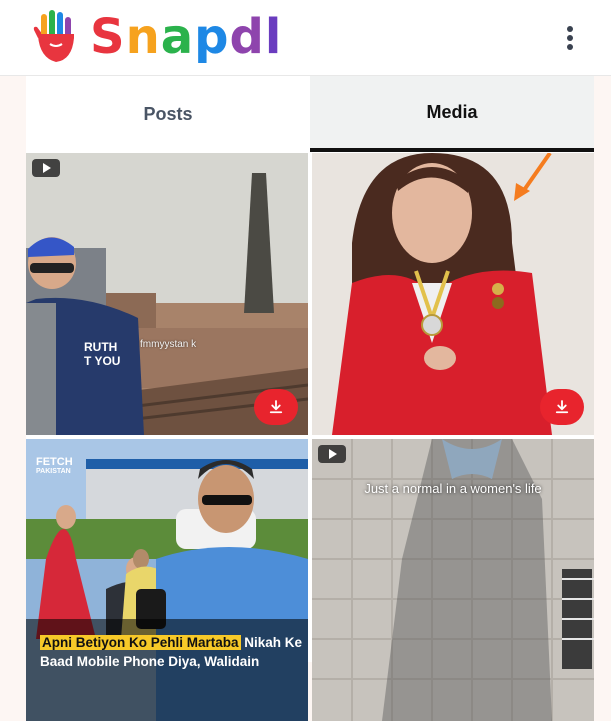 The height and width of the screenshot is (721, 611). I want to click on caption-highlight: Apni Betiyon Ko Pehli Martaba, so click(140, 642).